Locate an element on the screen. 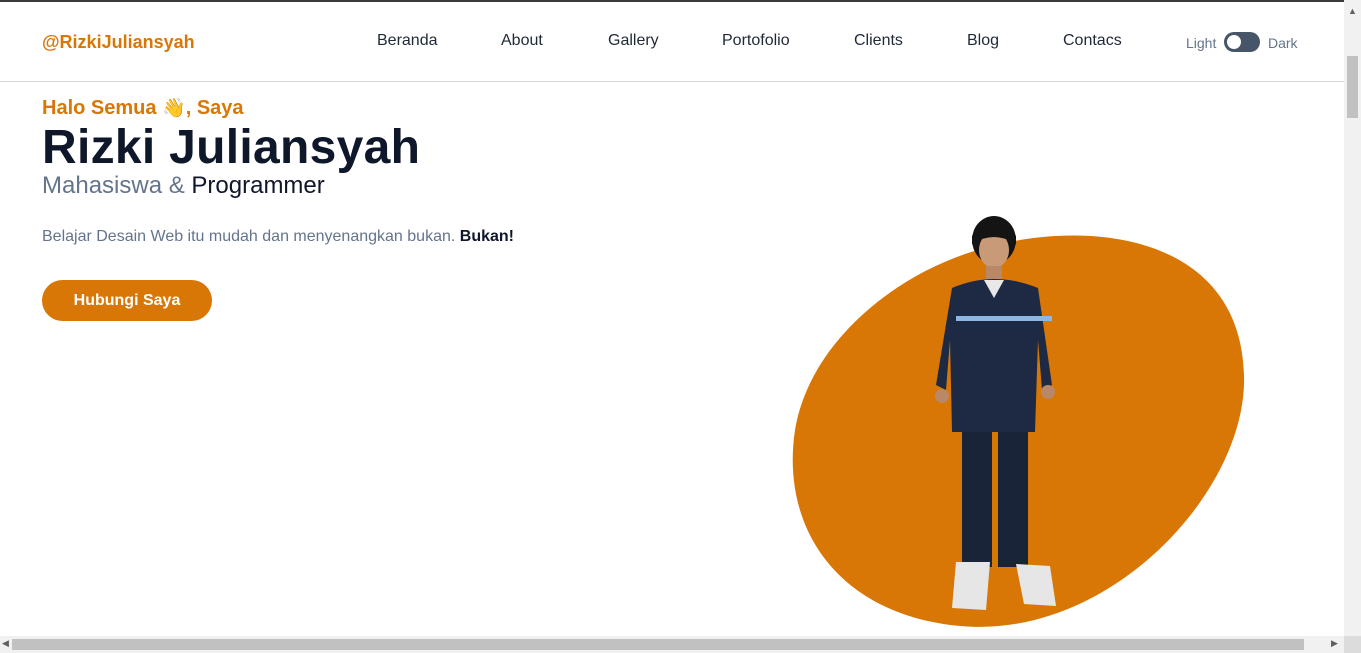  nav-item-about: About is located at coordinates (522, 41).